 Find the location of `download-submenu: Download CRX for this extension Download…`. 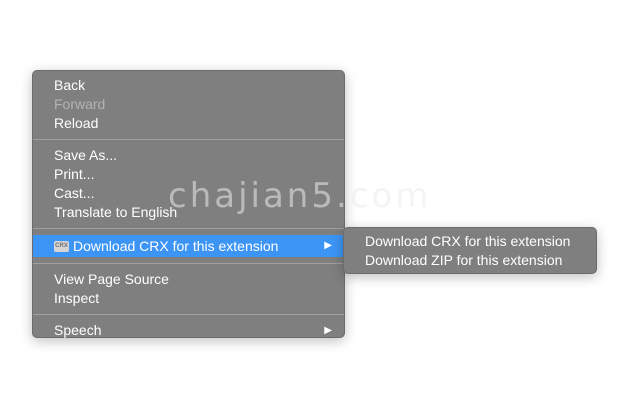

download-submenu: Download CRX for this extension Download… is located at coordinates (470, 250).